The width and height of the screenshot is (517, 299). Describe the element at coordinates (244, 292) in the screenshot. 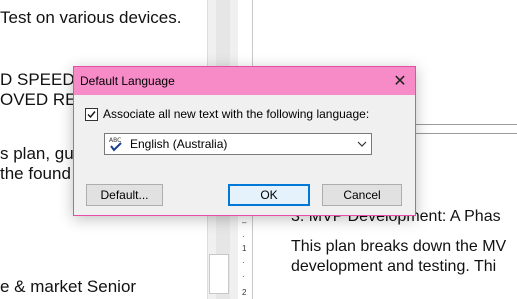

I see `ruler-mark: 2` at that location.